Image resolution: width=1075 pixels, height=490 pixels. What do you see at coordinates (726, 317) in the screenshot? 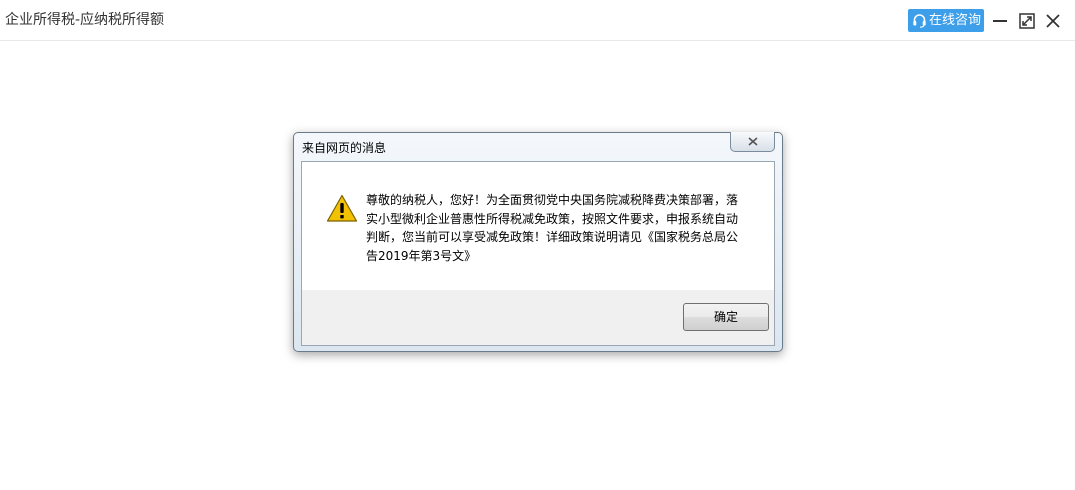
I see `ok-button: 确定` at bounding box center [726, 317].